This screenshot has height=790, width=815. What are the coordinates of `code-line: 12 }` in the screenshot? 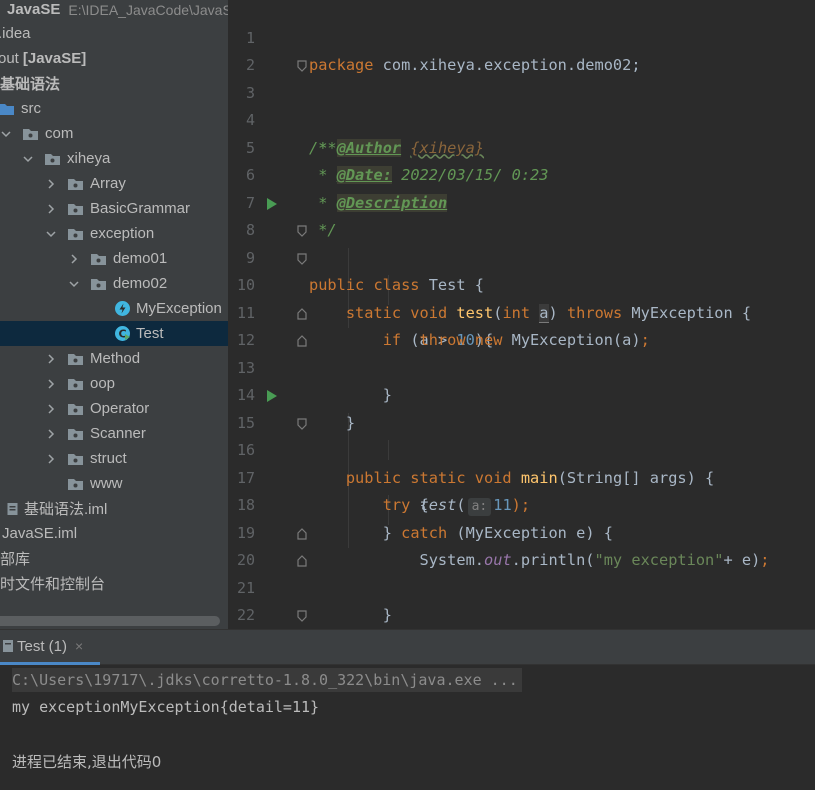 It's located at (521, 352).